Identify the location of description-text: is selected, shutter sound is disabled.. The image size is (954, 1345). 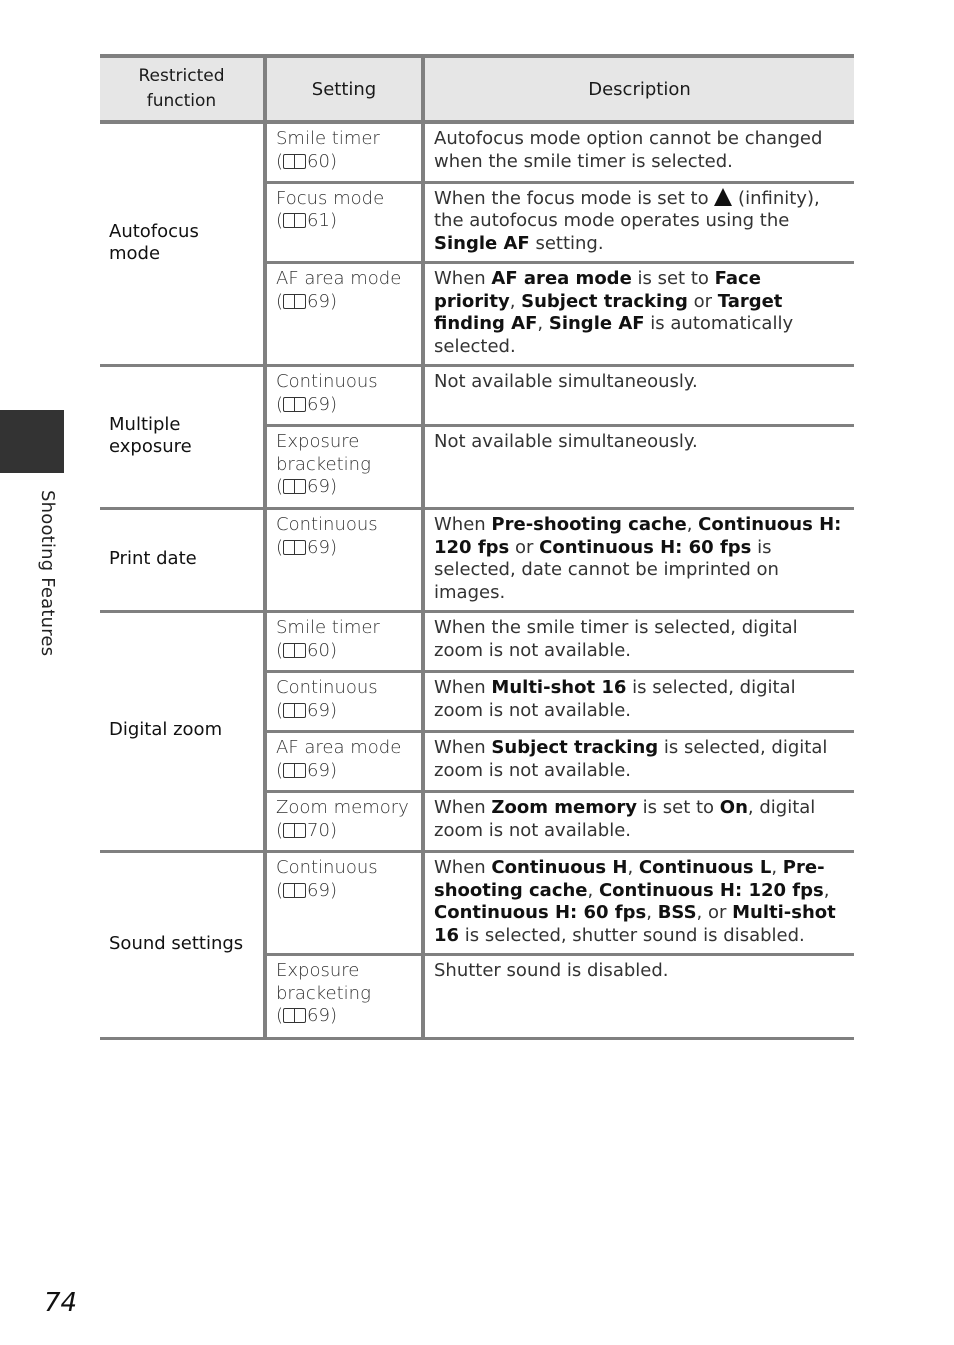
(632, 935).